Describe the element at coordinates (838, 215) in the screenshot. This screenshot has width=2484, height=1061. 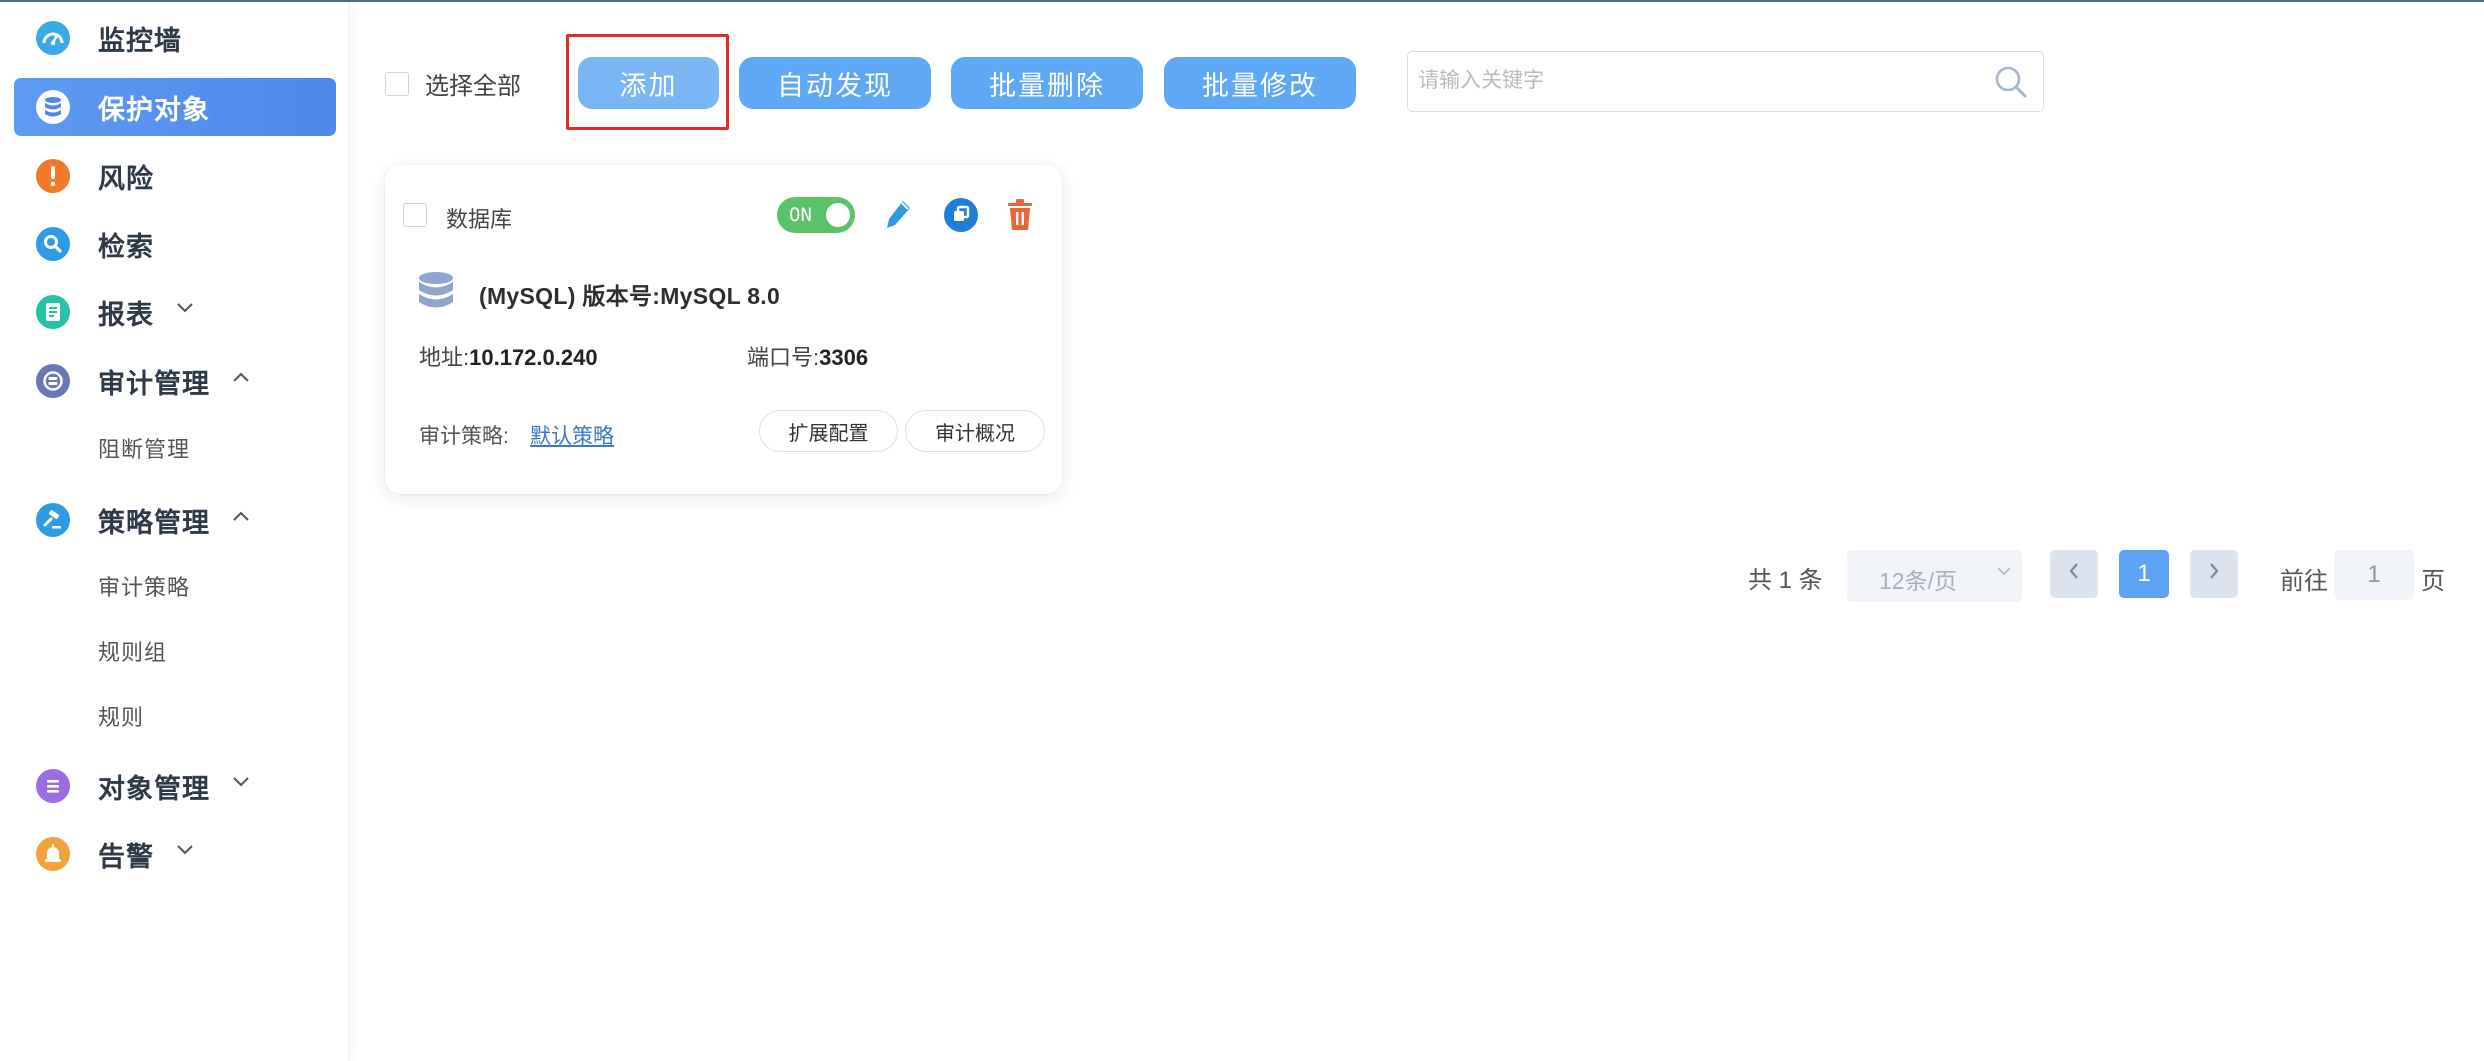
I see `toggle-knob` at that location.